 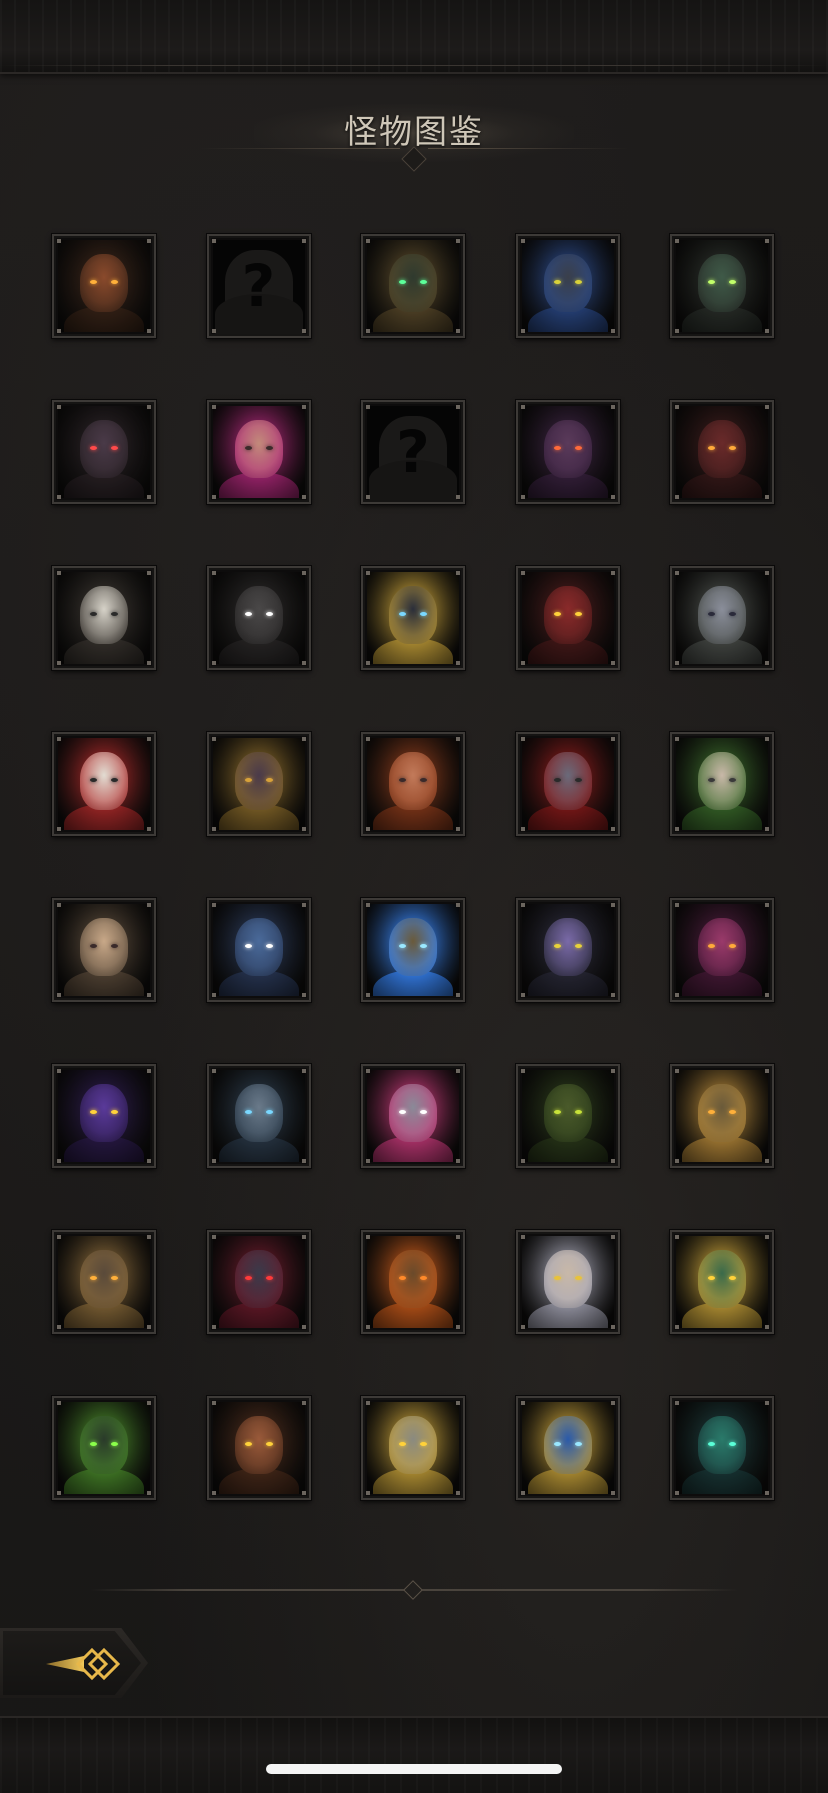 I want to click on horned-demon-portrait, so click(x=104, y=286).